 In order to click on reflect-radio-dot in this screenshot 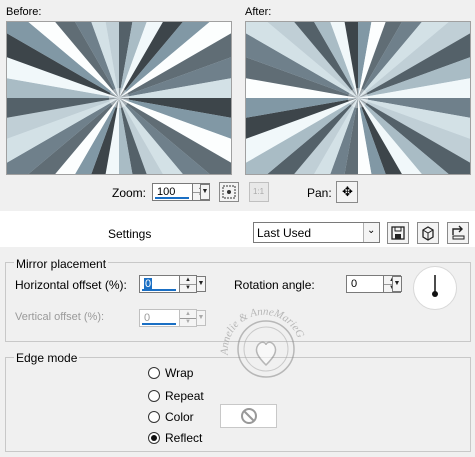, I will do `click(154, 438)`.